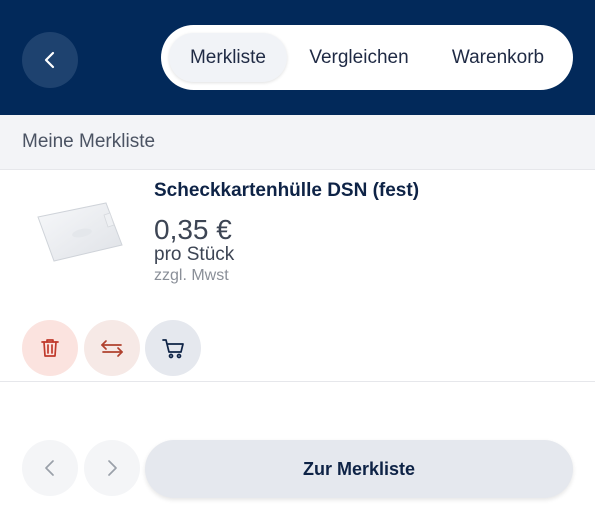 The height and width of the screenshot is (523, 595). I want to click on next-button, so click(112, 468).